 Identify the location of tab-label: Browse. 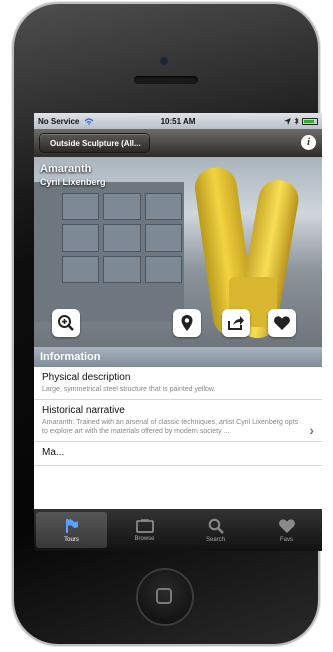
(144, 538).